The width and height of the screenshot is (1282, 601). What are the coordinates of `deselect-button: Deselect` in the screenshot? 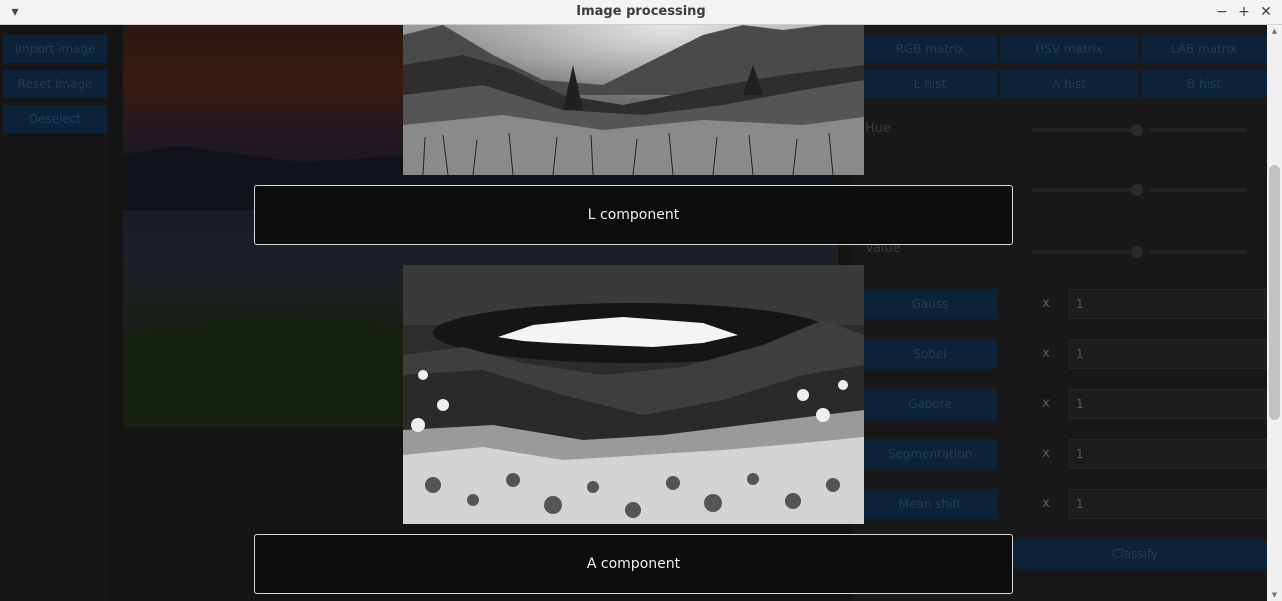 It's located at (55, 119).